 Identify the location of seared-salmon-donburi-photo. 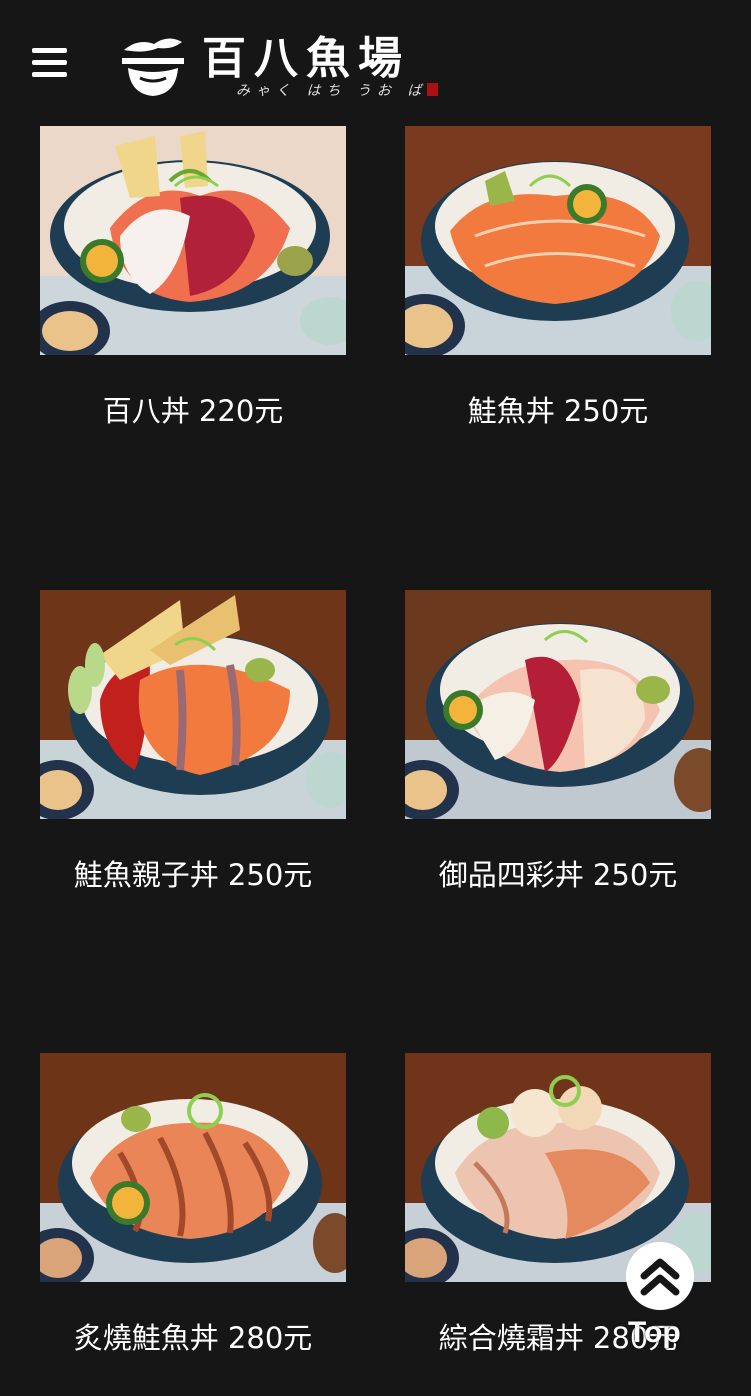
(193, 1167).